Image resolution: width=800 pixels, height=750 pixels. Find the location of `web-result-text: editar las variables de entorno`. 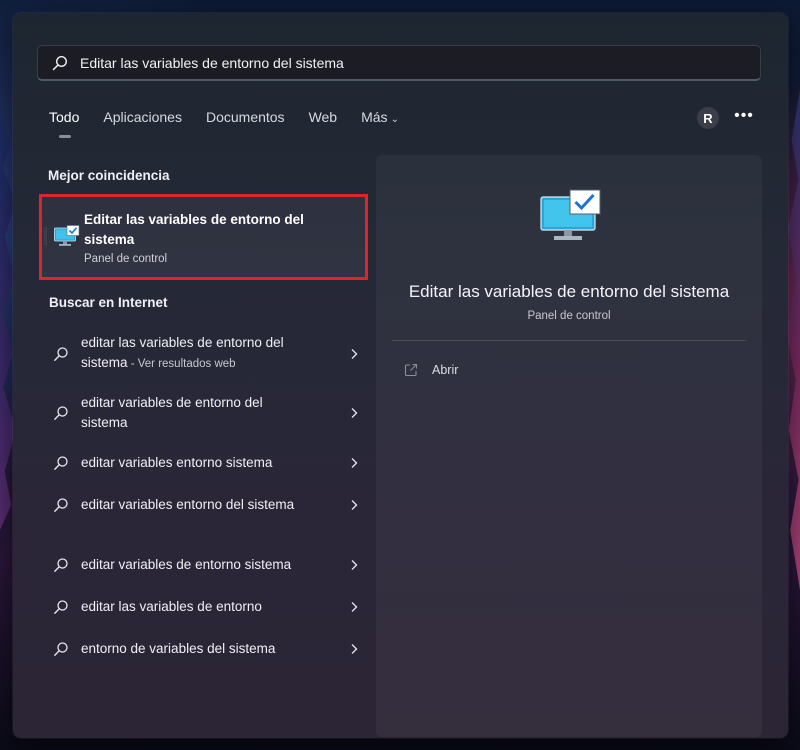

web-result-text: editar las variables de entorno is located at coordinates (196, 607).